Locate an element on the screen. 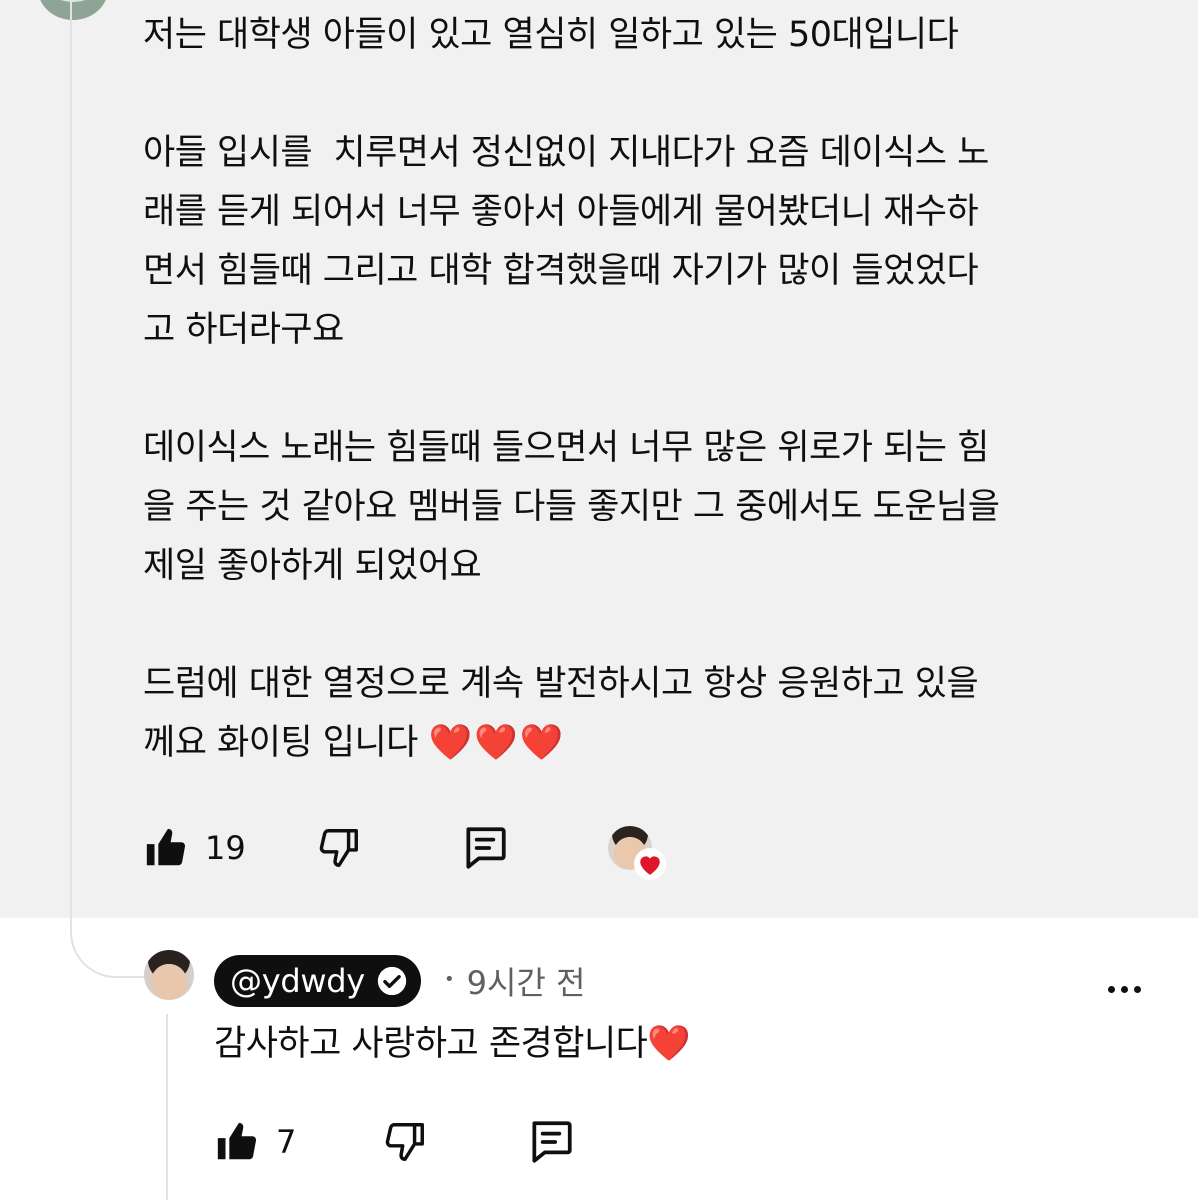 This screenshot has width=1198, height=1200. more-options-icon is located at coordinates (1124, 989).